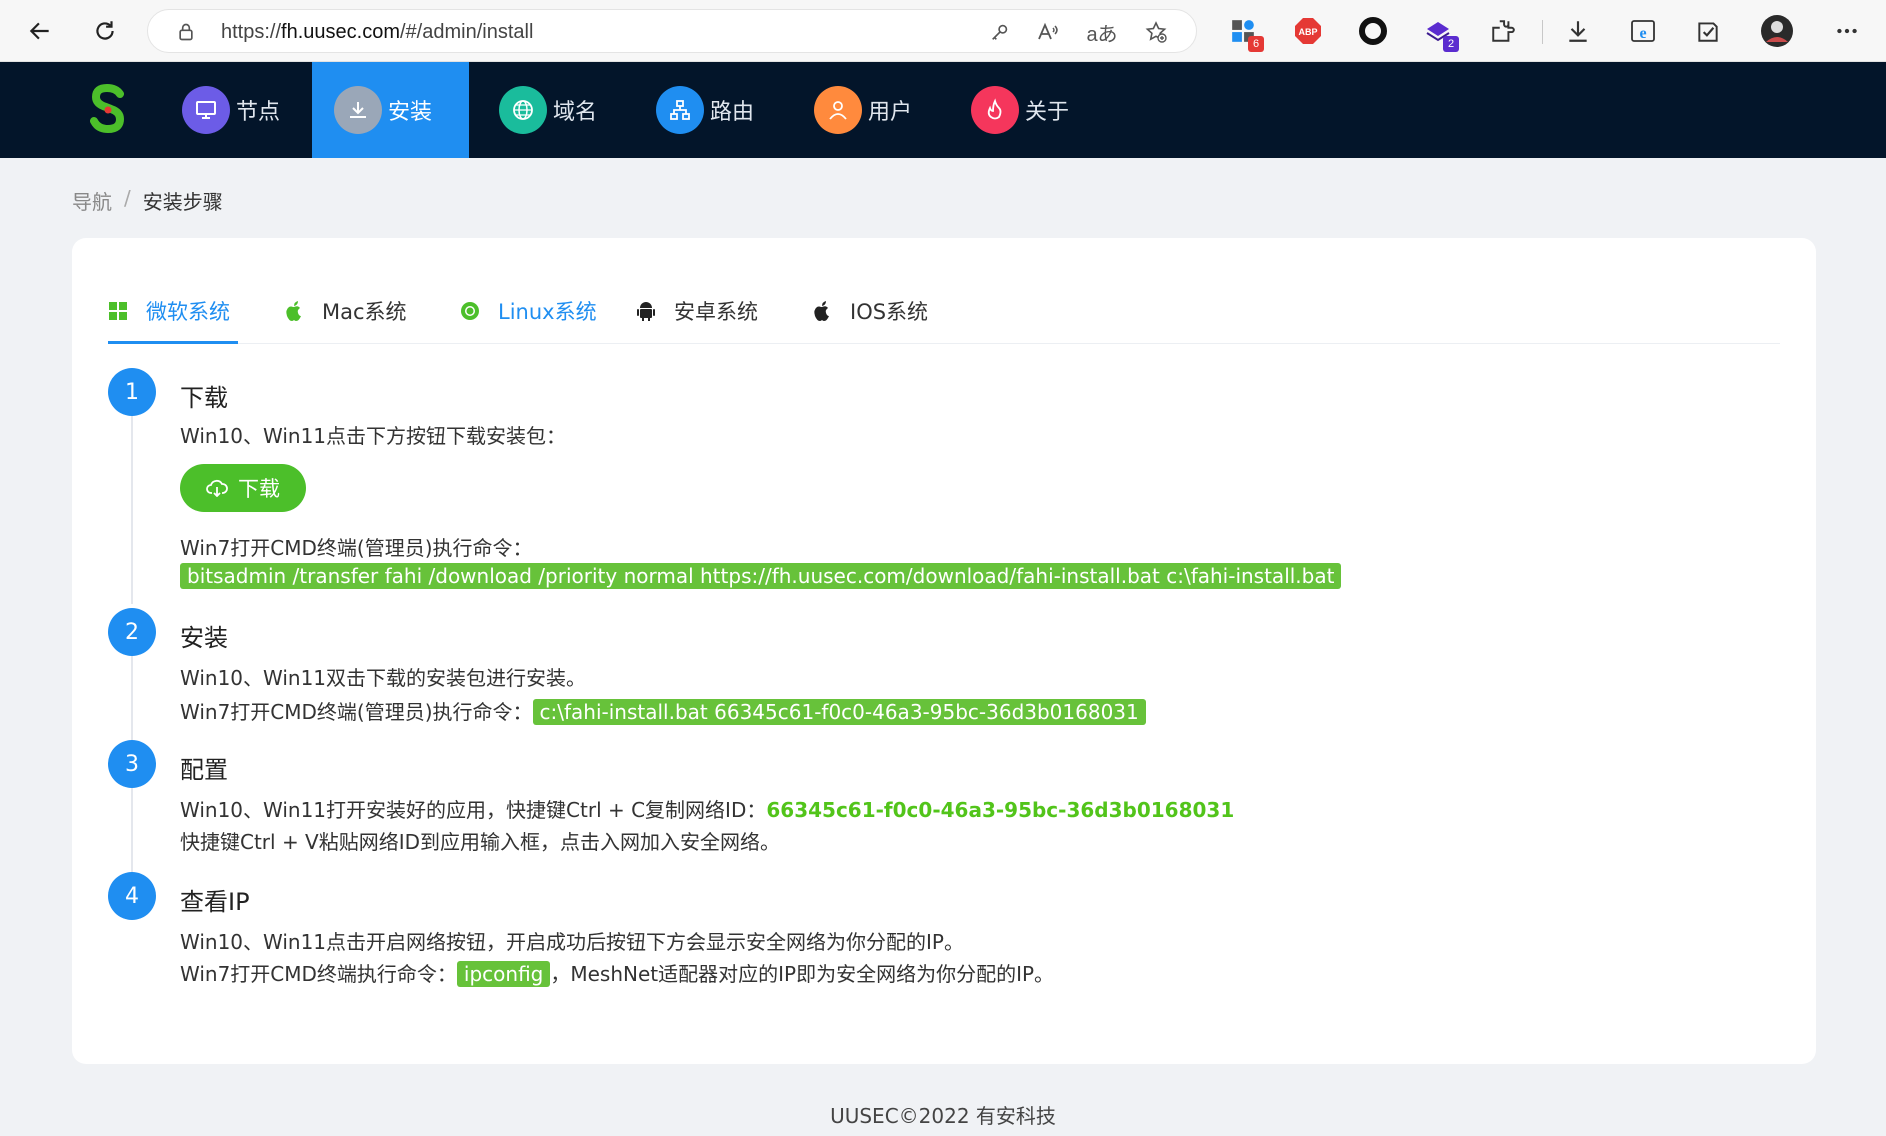  I want to click on nav-label: 路由, so click(732, 112).